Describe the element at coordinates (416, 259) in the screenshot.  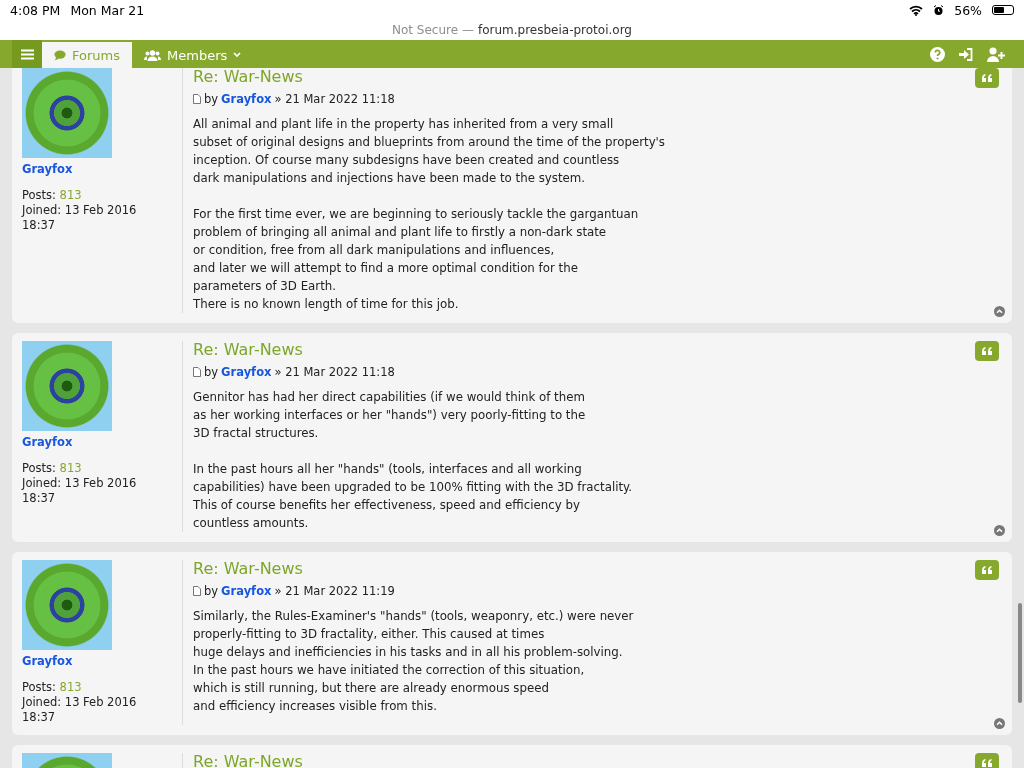
I see `post-paragraph: For the first time ever, we are beginning to seriously tackle the gargantuan problem of bringing all animal and plant life to firstly a non-dark state or condition, free from all dark manipulations and influences, and later we will attempt to find a more optimal condition for the parameters of 3D Earth. There is no known length of time for this job.` at that location.